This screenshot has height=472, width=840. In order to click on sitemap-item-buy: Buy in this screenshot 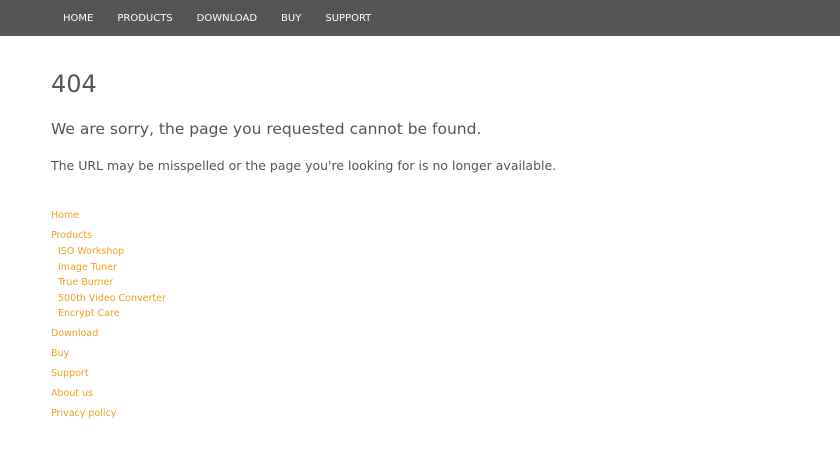, I will do `click(108, 354)`.